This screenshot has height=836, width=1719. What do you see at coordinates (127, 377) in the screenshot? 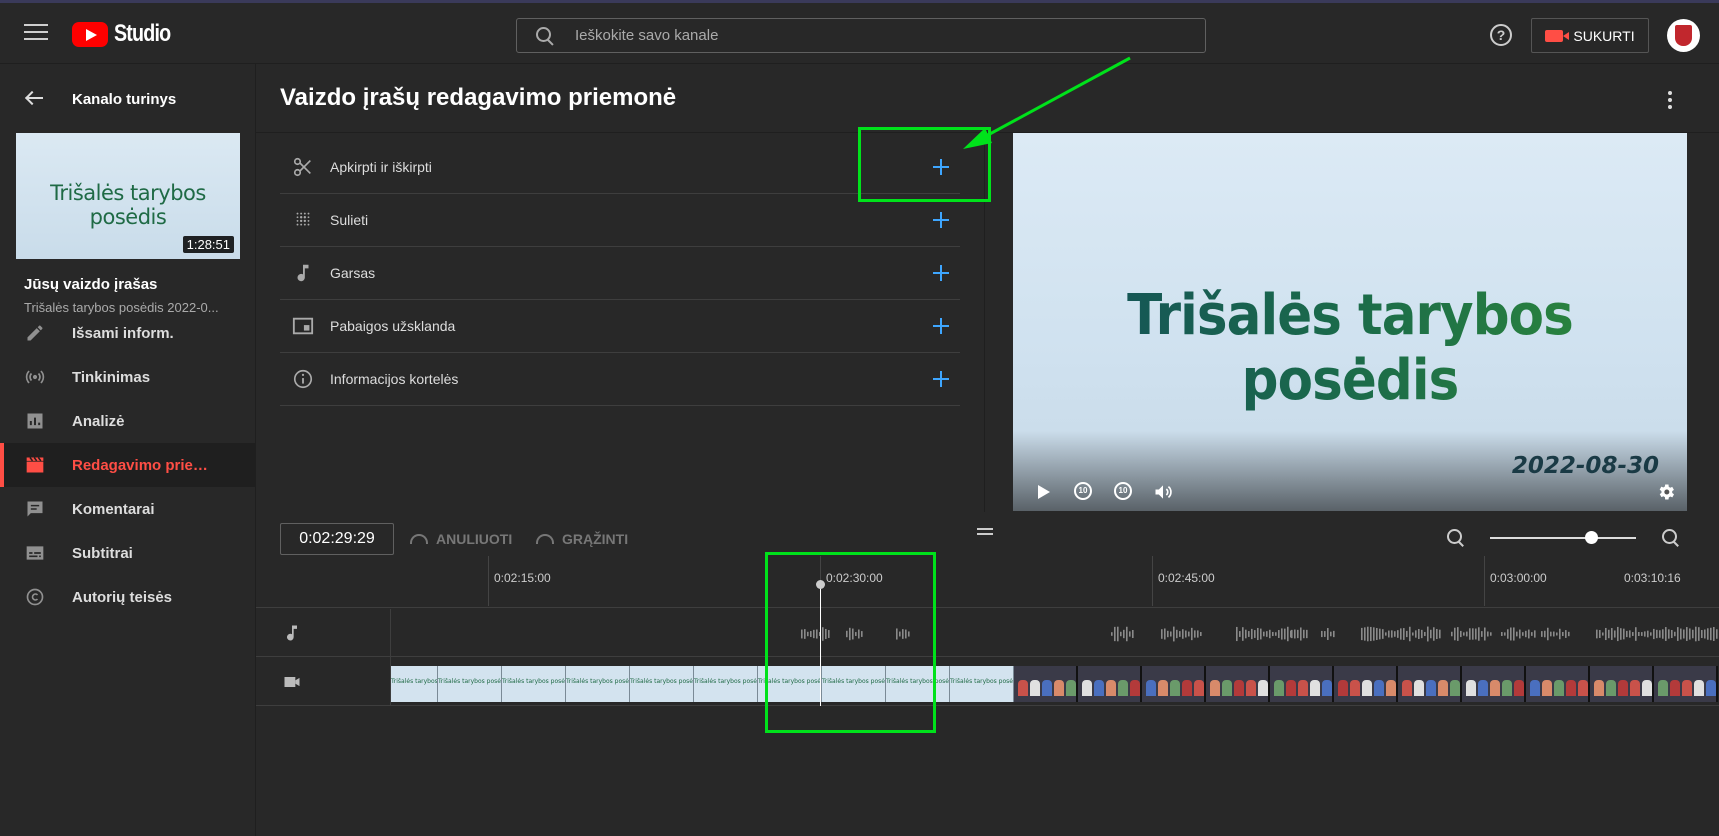
I see `sidebar-item-customization: Tinkinimas` at bounding box center [127, 377].